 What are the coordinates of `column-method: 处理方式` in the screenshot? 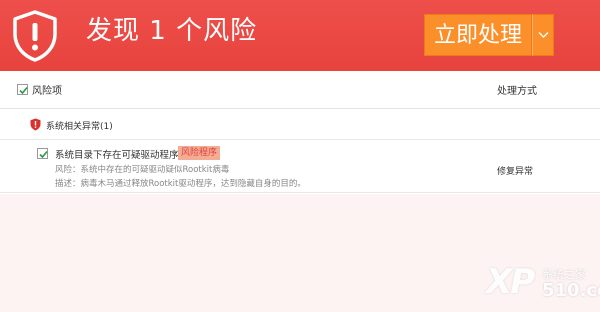 It's located at (517, 91).